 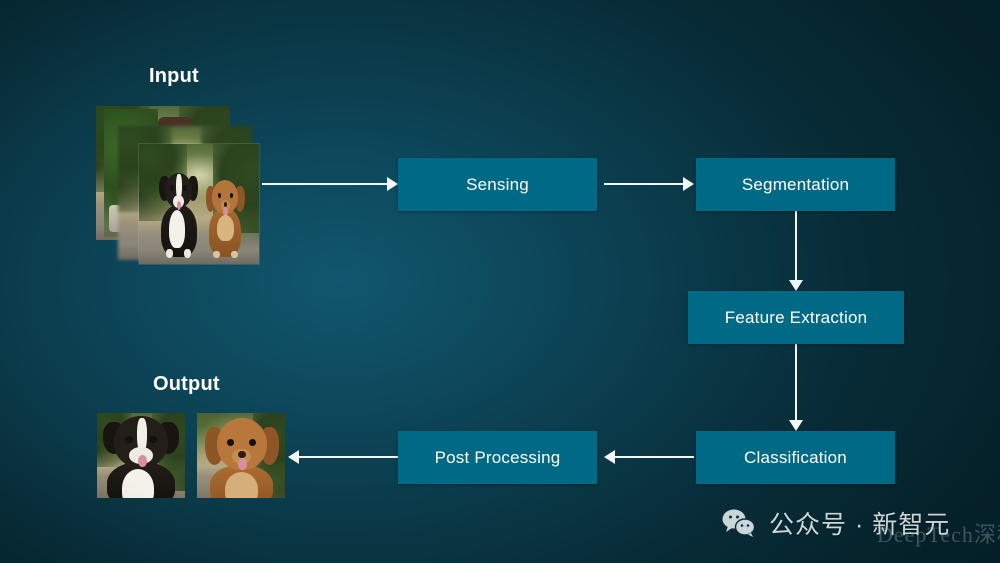 I want to click on dog-eye-left, so click(x=129, y=439).